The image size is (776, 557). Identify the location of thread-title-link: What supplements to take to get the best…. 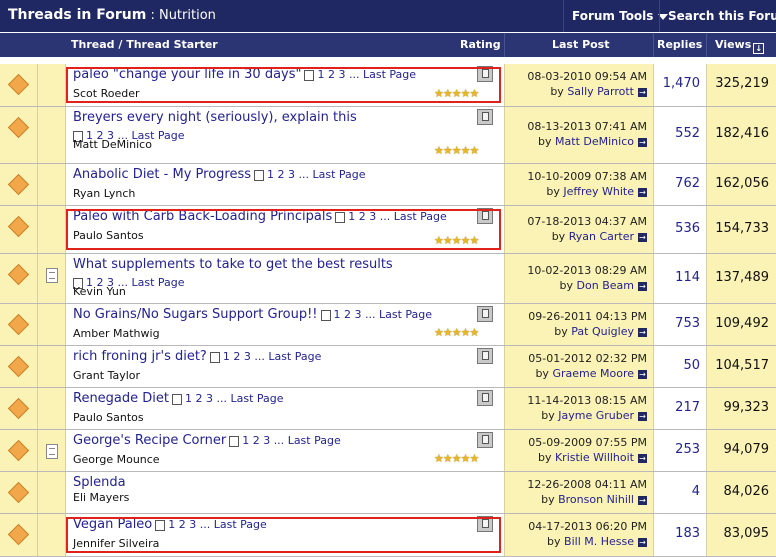
(233, 264).